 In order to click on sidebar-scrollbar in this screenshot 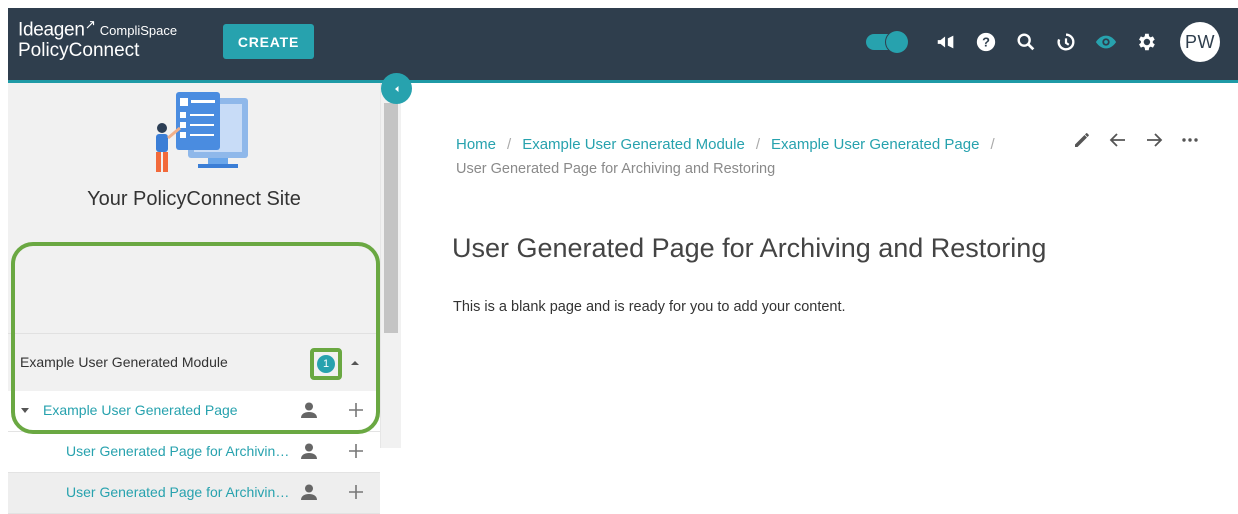, I will do `click(390, 265)`.